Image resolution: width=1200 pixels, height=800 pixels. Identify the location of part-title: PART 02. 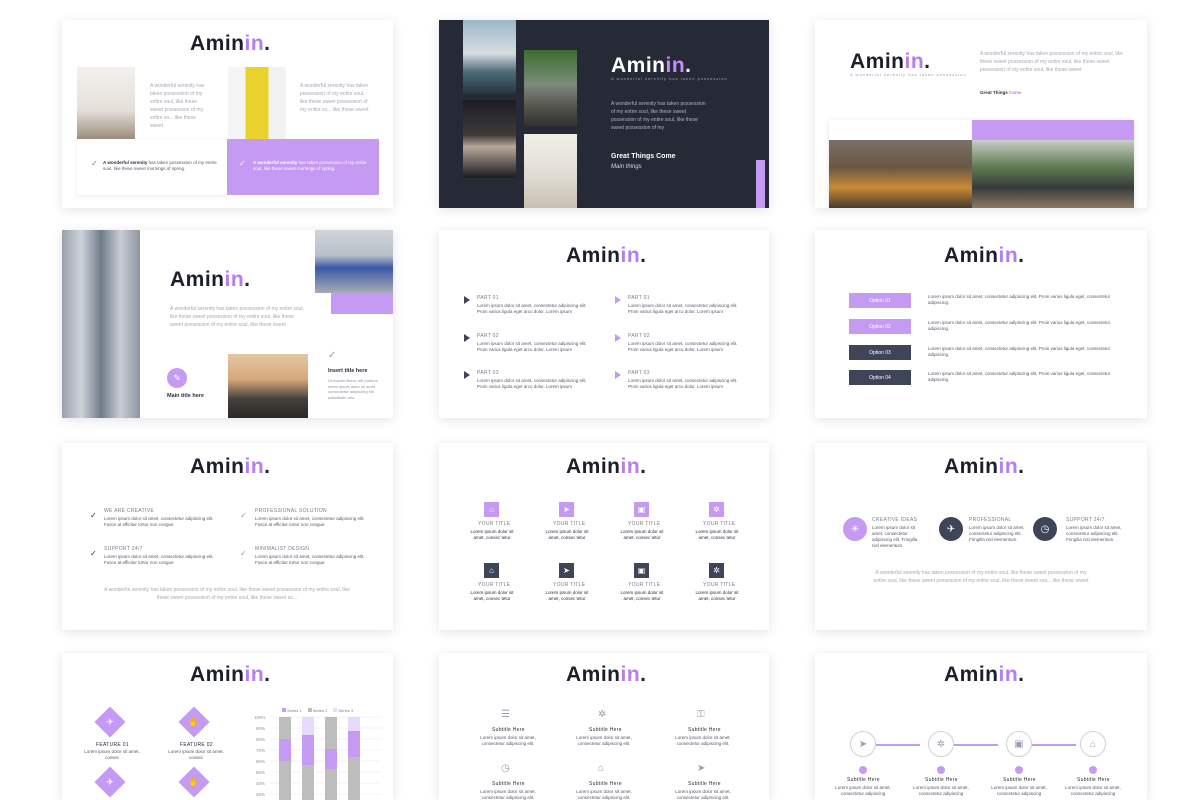
(488, 336).